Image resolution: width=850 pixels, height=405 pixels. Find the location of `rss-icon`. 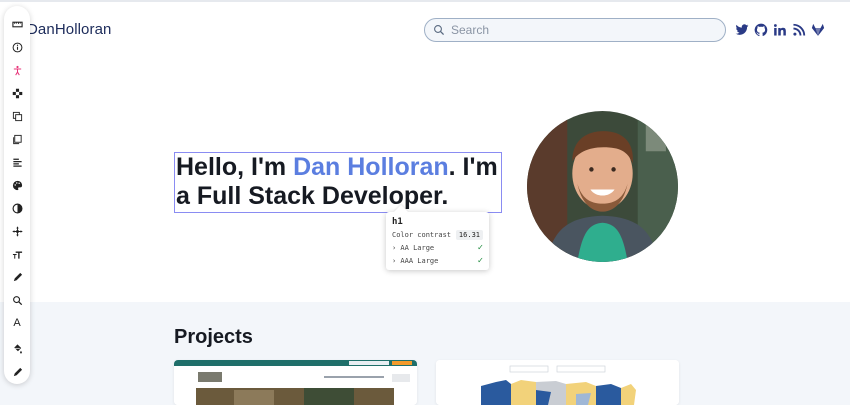

rss-icon is located at coordinates (799, 30).